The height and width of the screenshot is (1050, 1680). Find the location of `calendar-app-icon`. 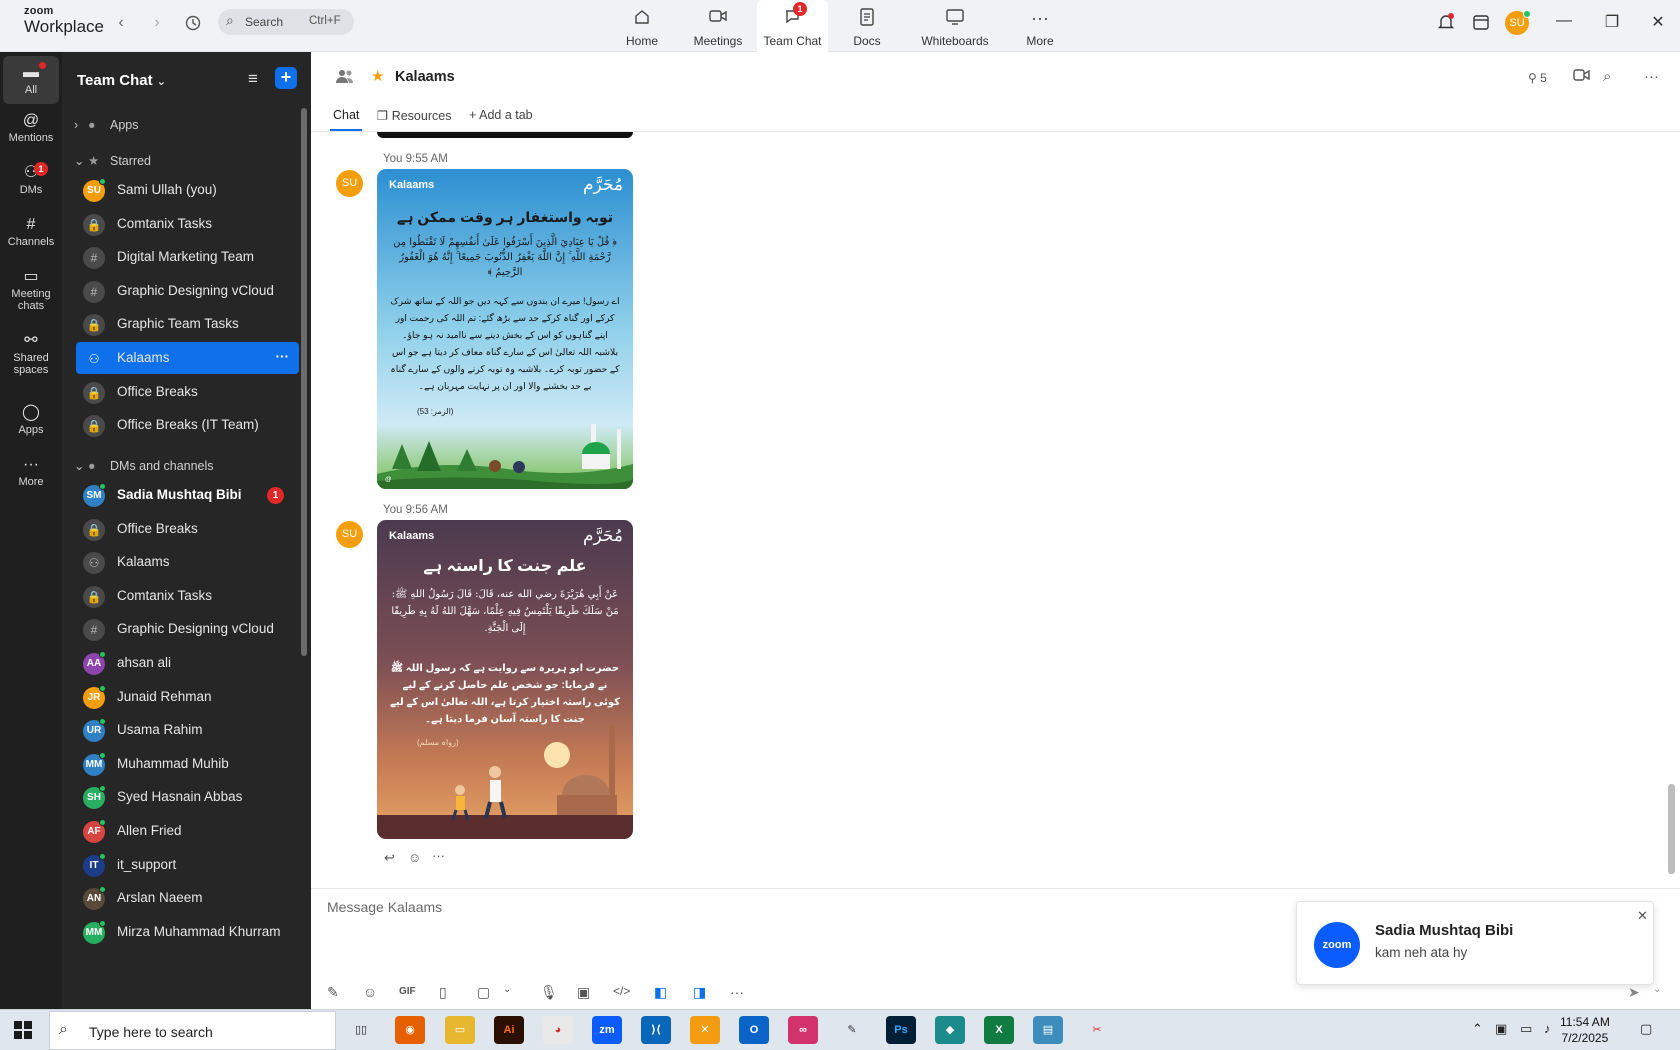

calendar-app-icon is located at coordinates (1481, 23).